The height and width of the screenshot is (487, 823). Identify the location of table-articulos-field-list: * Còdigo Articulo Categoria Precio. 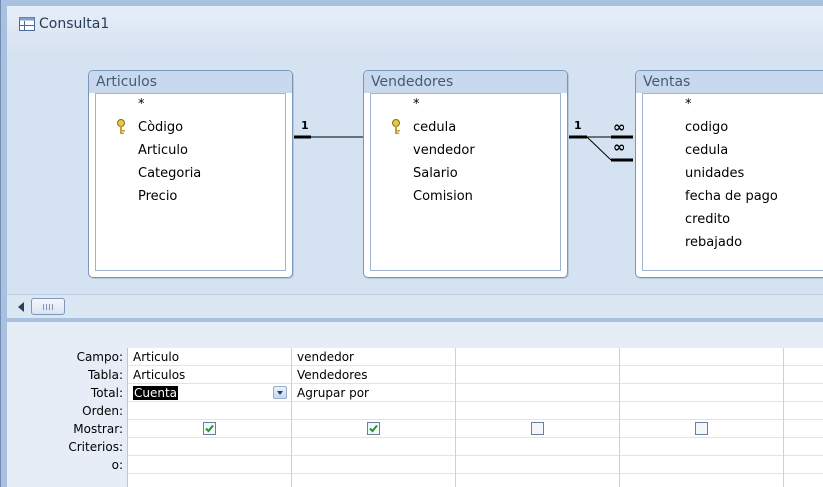
(190, 182).